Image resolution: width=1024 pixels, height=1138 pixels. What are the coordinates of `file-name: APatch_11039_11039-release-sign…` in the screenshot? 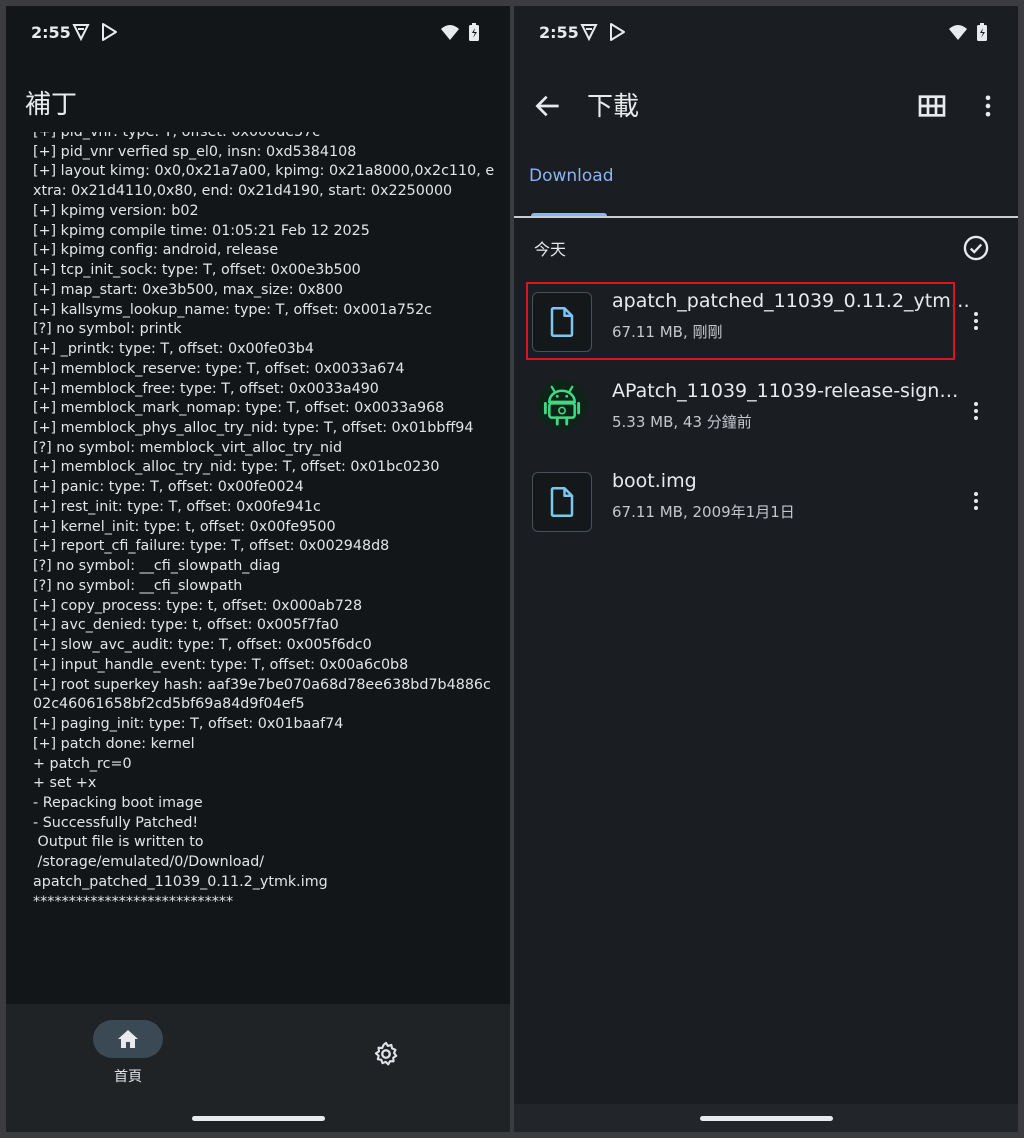 It's located at (785, 391).